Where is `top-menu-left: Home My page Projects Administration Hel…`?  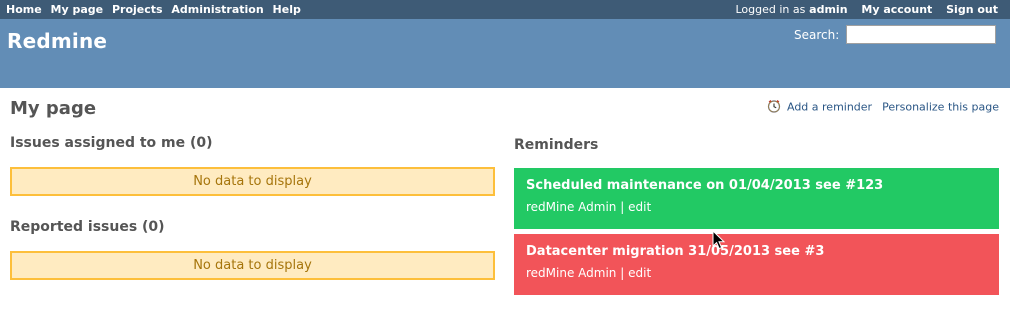
top-menu-left: Home My page Projects Administration Hel… is located at coordinates (156, 9).